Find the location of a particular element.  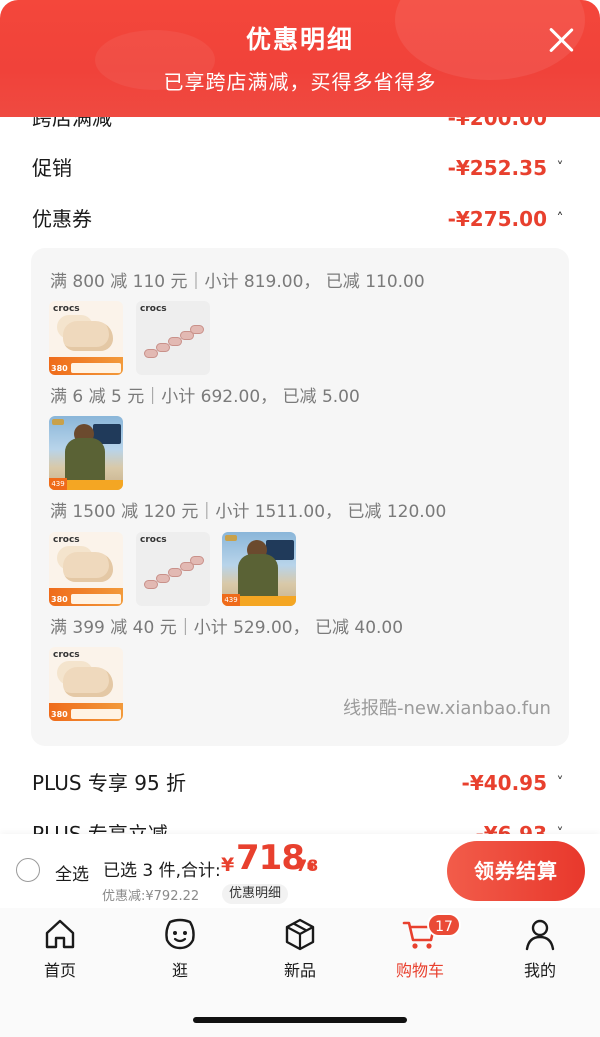

tab-label: 逛 is located at coordinates (179, 970).